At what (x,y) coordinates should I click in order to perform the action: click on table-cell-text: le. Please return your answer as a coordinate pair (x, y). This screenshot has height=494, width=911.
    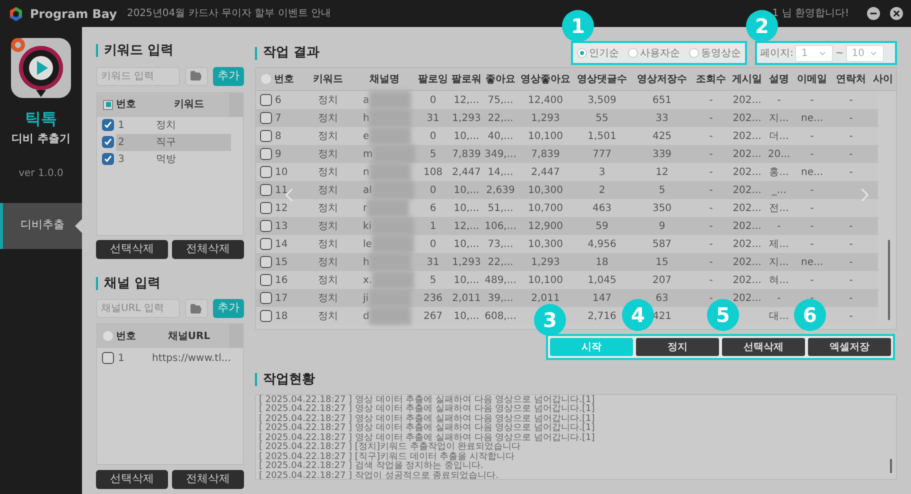
    Looking at the image, I should click on (367, 245).